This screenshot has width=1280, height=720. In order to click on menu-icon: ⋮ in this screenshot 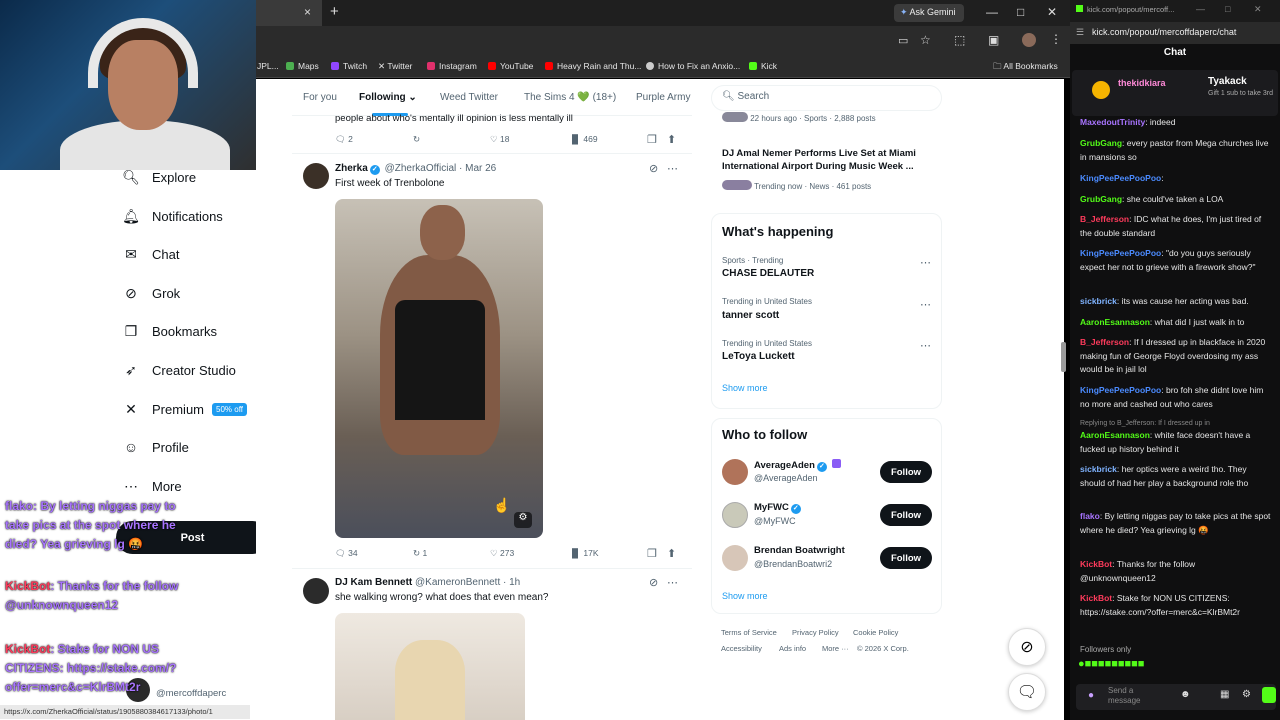, I will do `click(1056, 39)`.